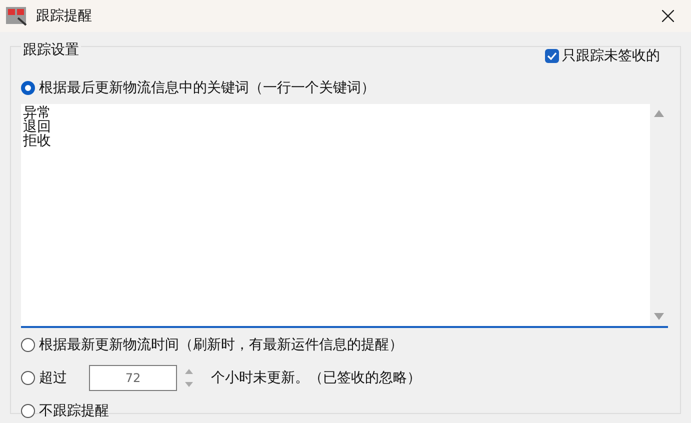 The image size is (691, 423). What do you see at coordinates (17, 16) in the screenshot?
I see `app-icon` at bounding box center [17, 16].